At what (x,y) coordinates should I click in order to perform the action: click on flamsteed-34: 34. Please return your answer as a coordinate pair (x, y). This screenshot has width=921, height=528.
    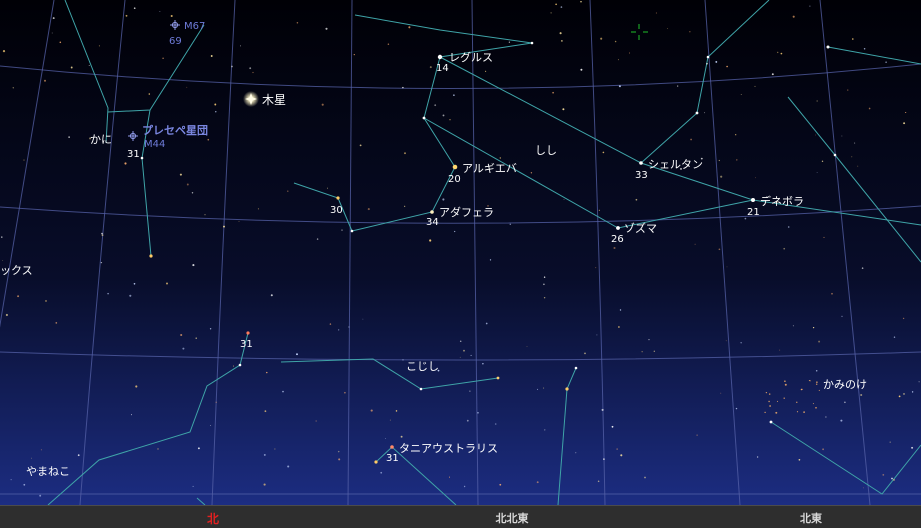
    Looking at the image, I should click on (432, 222).